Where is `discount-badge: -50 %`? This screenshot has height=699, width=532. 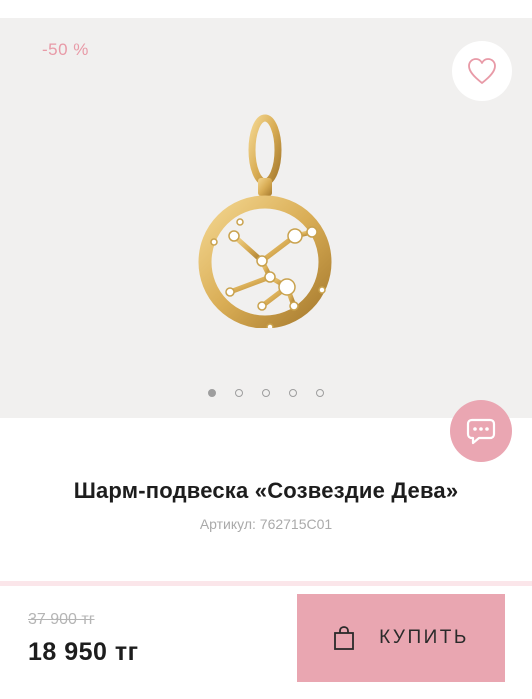 discount-badge: -50 % is located at coordinates (65, 49).